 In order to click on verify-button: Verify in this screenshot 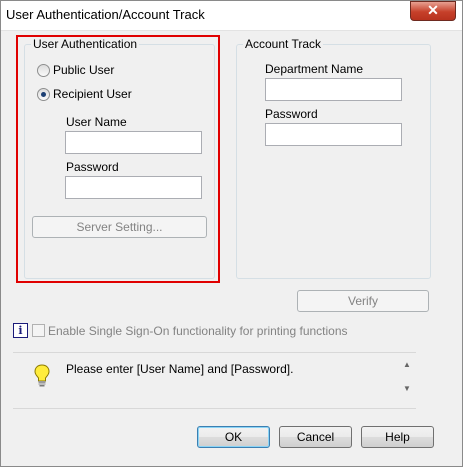, I will do `click(363, 301)`.